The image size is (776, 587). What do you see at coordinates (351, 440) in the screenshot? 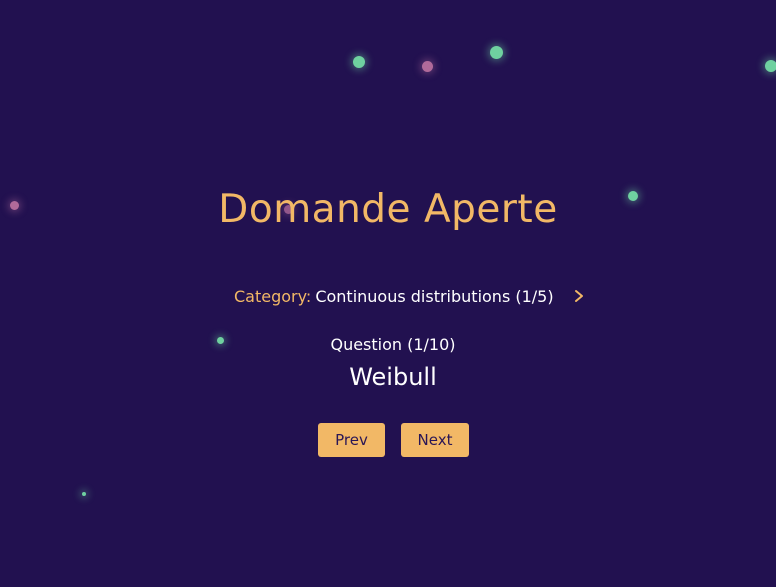
I see `prev-button: Prev` at bounding box center [351, 440].